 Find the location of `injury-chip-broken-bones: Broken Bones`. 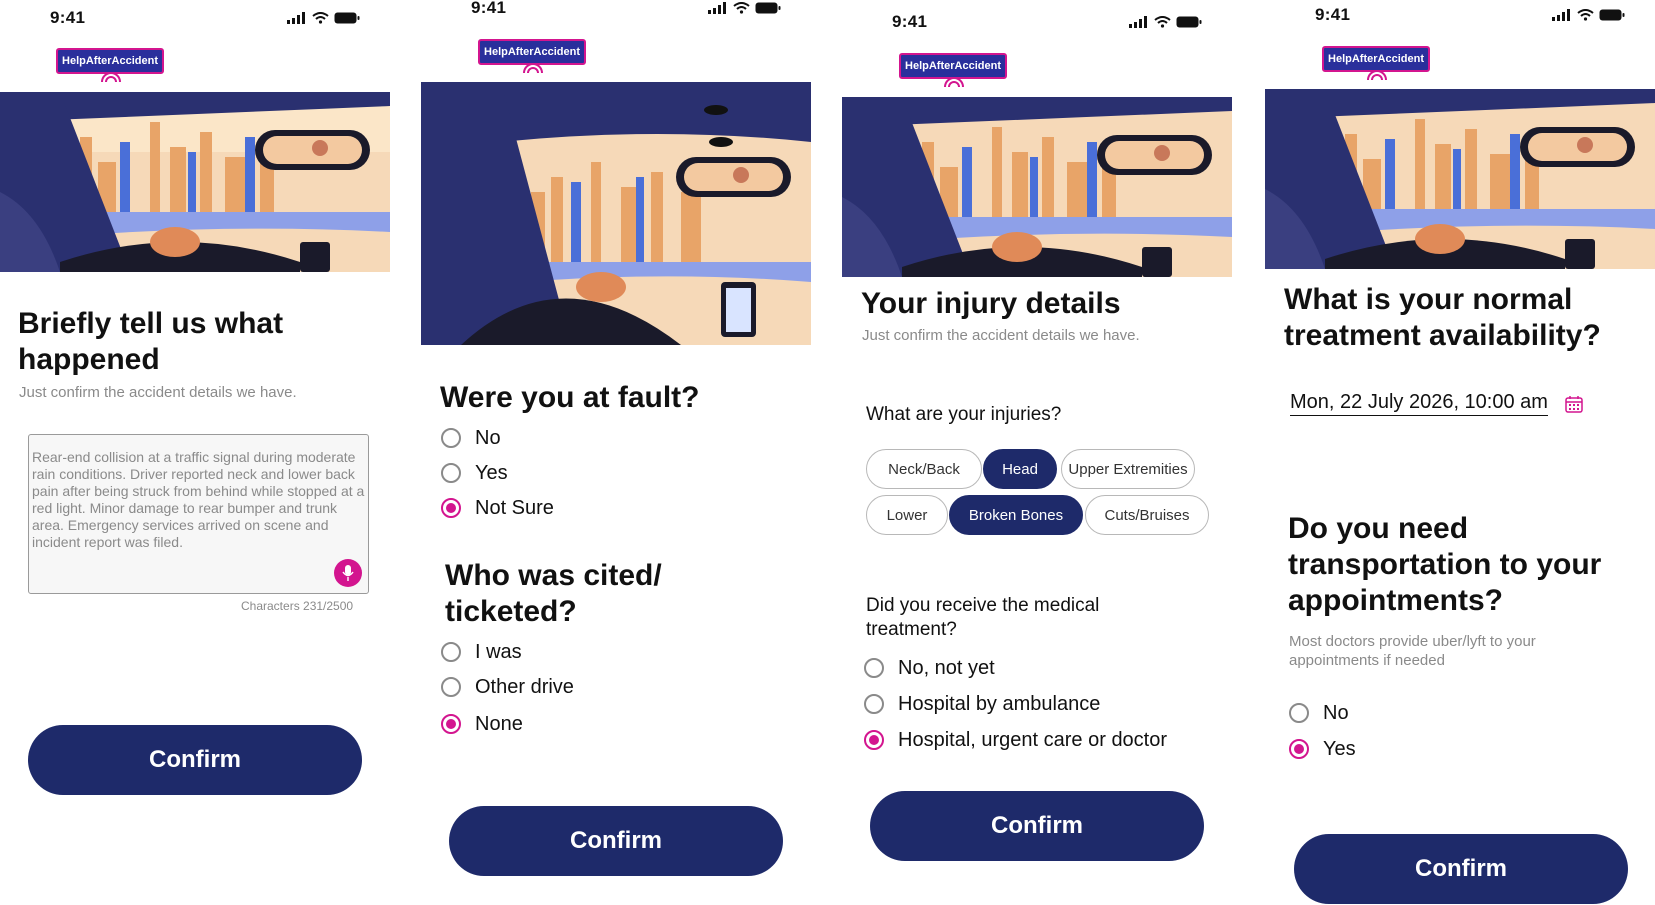

injury-chip-broken-bones: Broken Bones is located at coordinates (1016, 515).